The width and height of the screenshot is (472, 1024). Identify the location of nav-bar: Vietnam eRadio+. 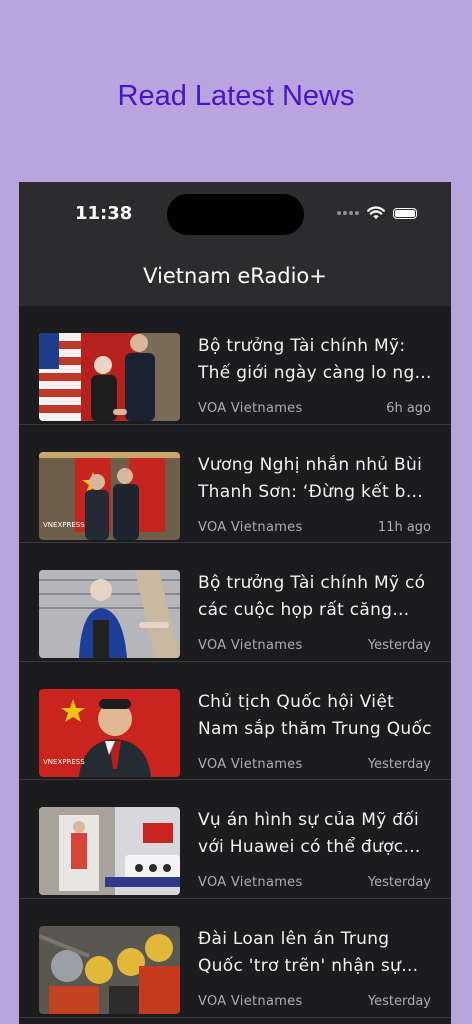
(235, 276).